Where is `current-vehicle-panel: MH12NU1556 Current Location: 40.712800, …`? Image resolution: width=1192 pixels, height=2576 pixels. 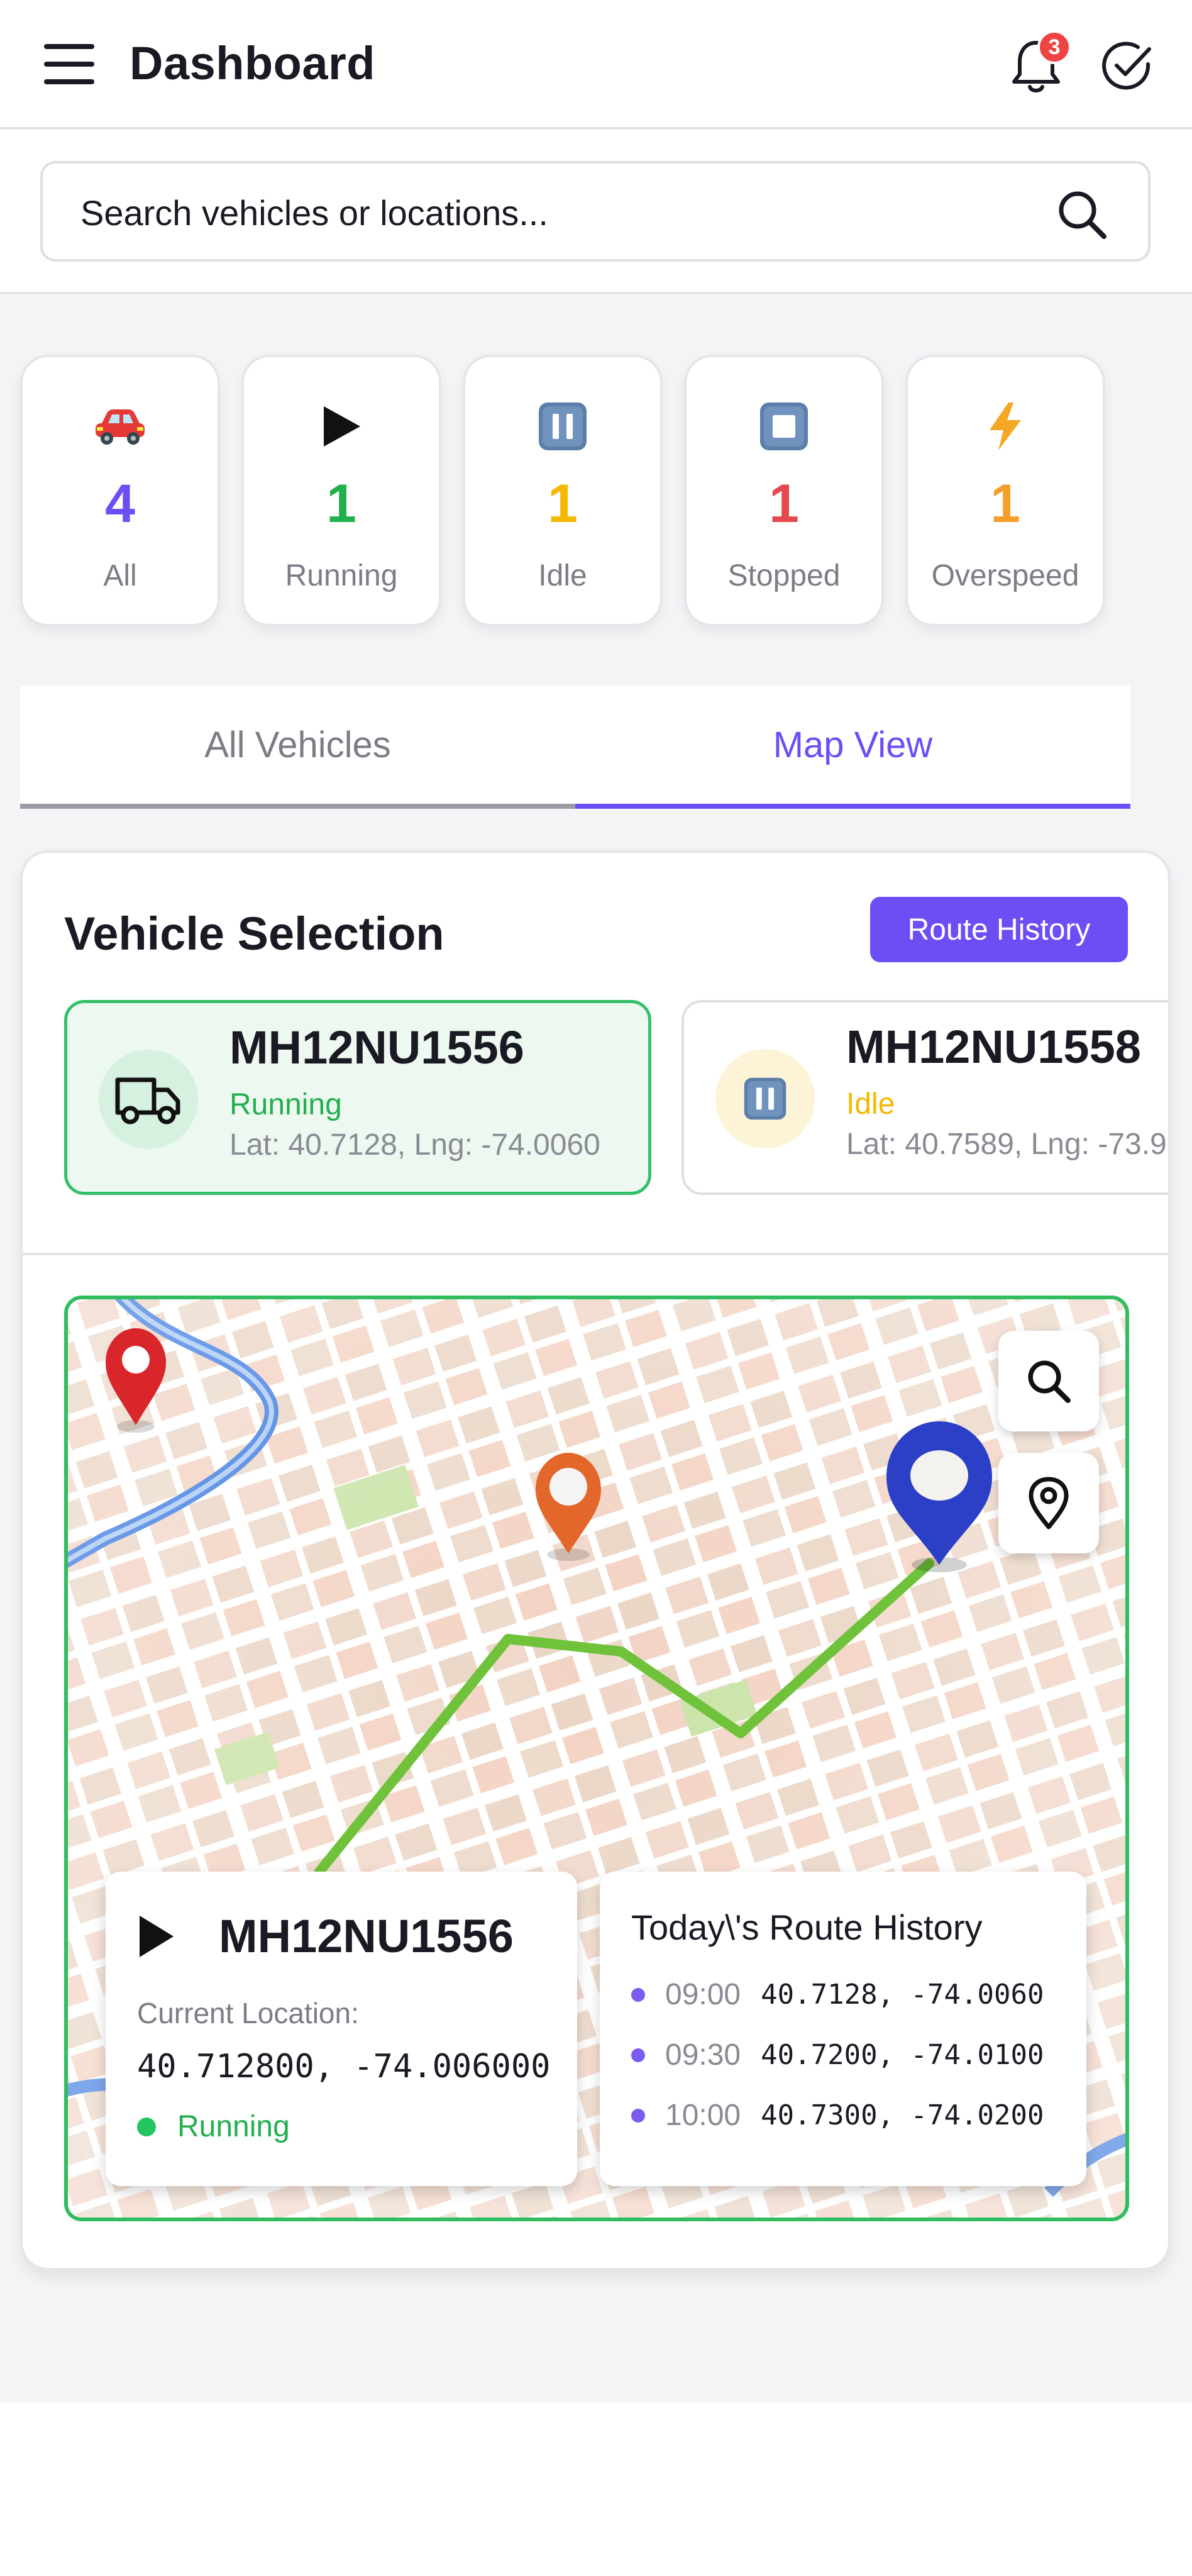
current-vehicle-panel: MH12NU1556 Current Location: 40.712800, … is located at coordinates (341, 2029).